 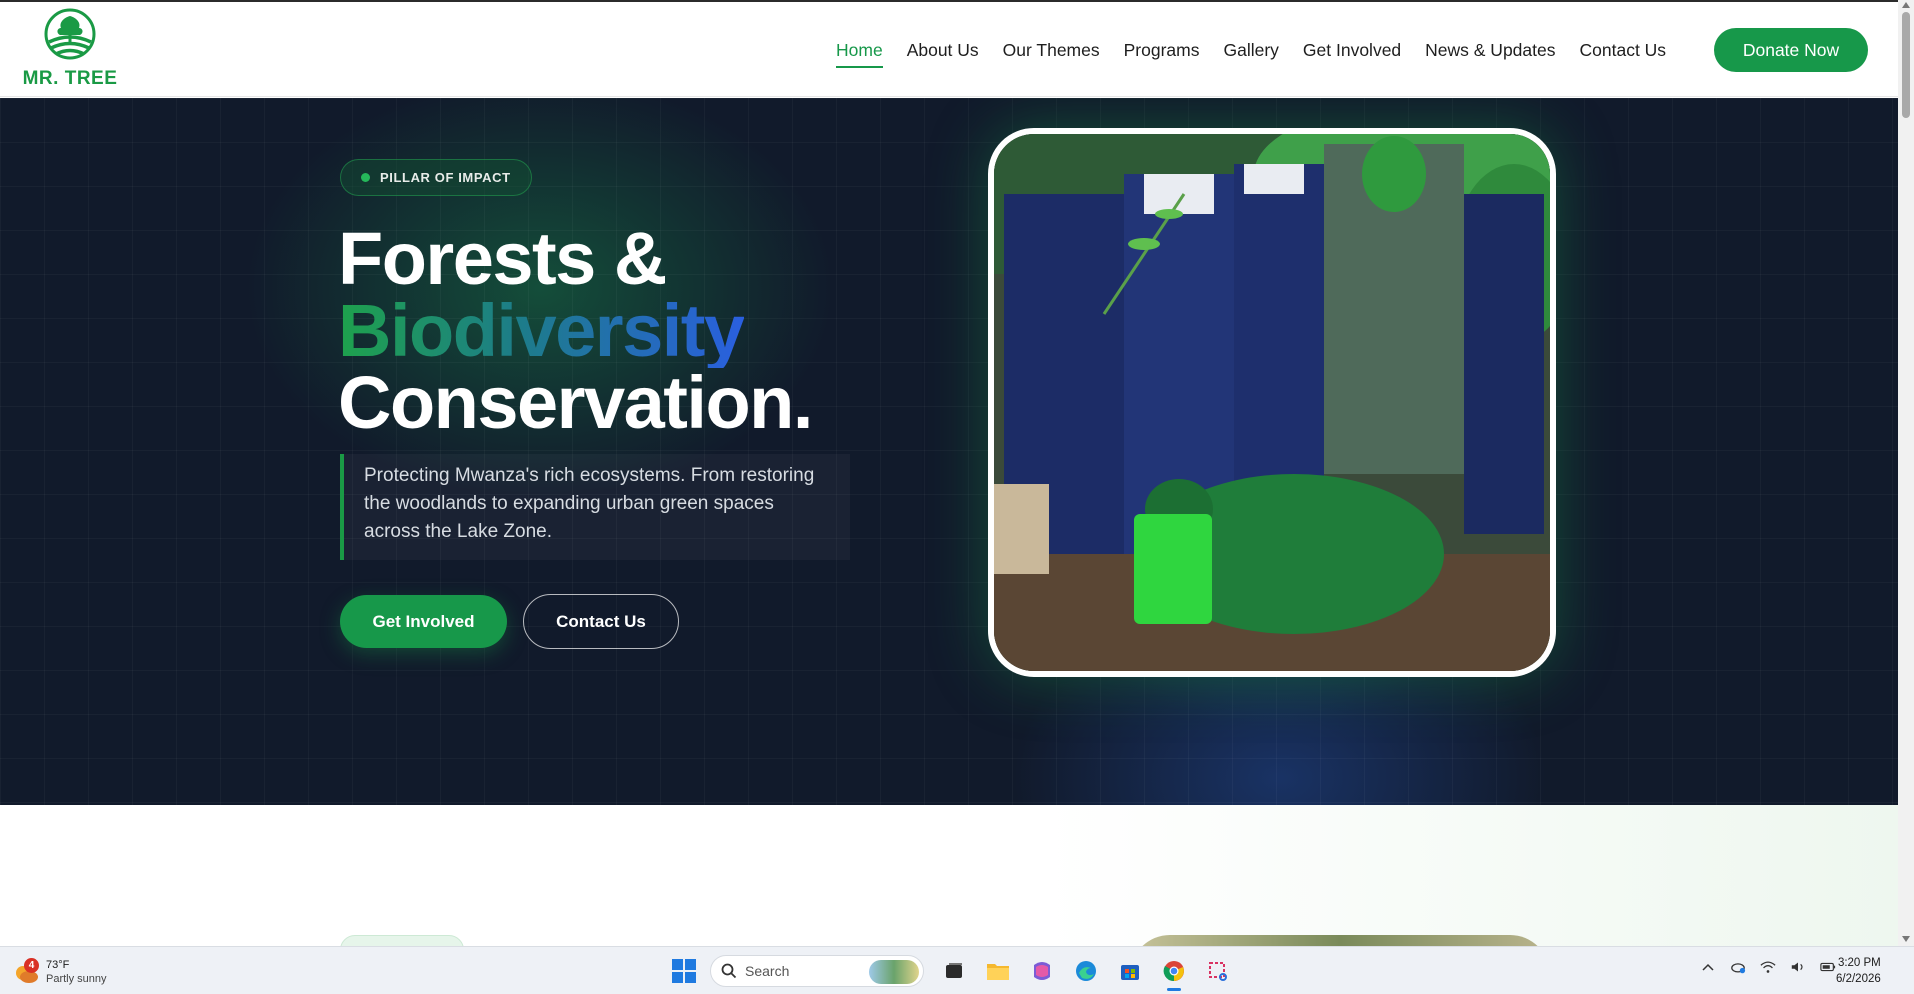 What do you see at coordinates (1340, 940) in the screenshot?
I see `next-section-image` at bounding box center [1340, 940].